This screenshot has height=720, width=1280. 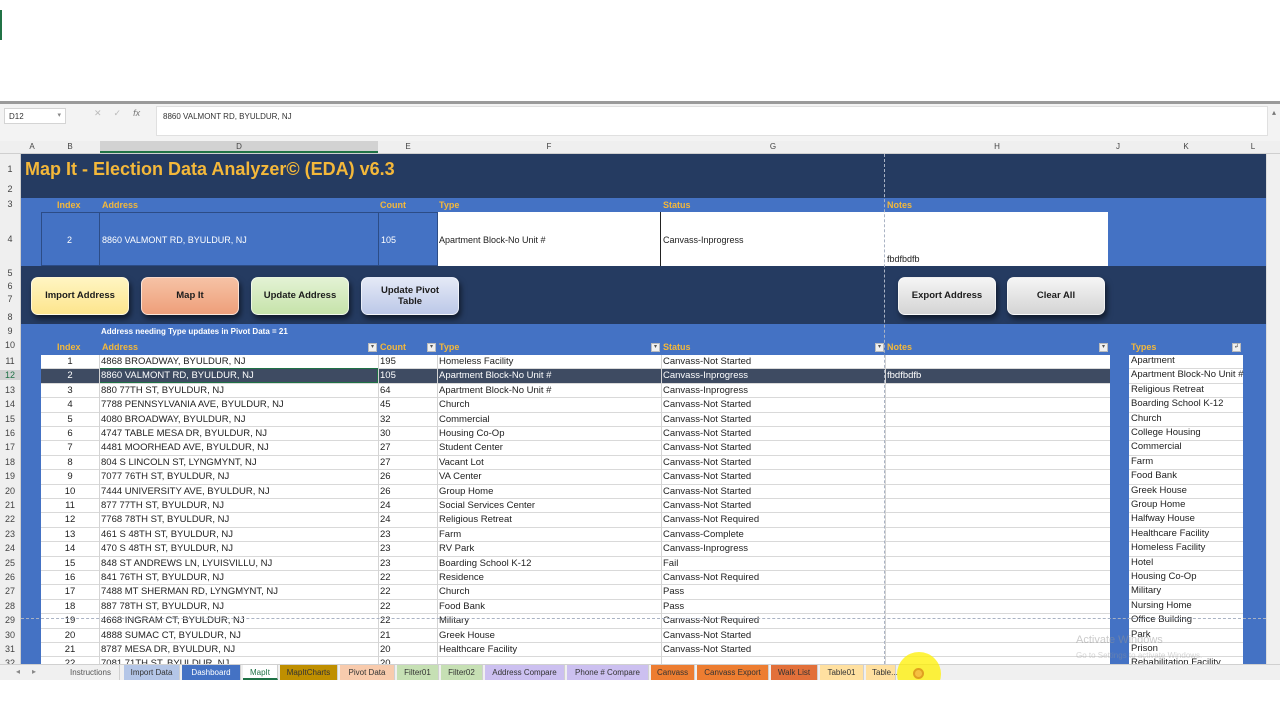 What do you see at coordinates (171, 635) in the screenshot?
I see `row-address: 4888 SUMAC CT, BYULDUR, NJ` at bounding box center [171, 635].